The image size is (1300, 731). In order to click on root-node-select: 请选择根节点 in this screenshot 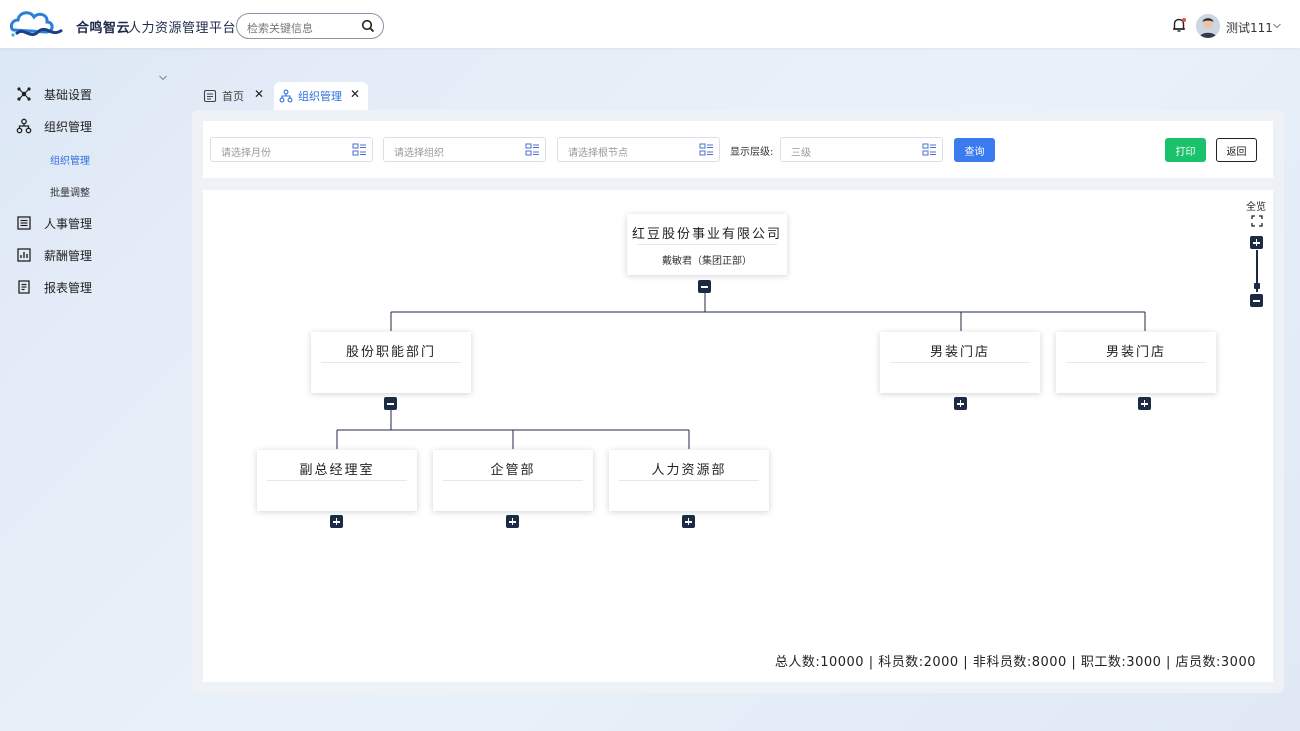, I will do `click(638, 149)`.